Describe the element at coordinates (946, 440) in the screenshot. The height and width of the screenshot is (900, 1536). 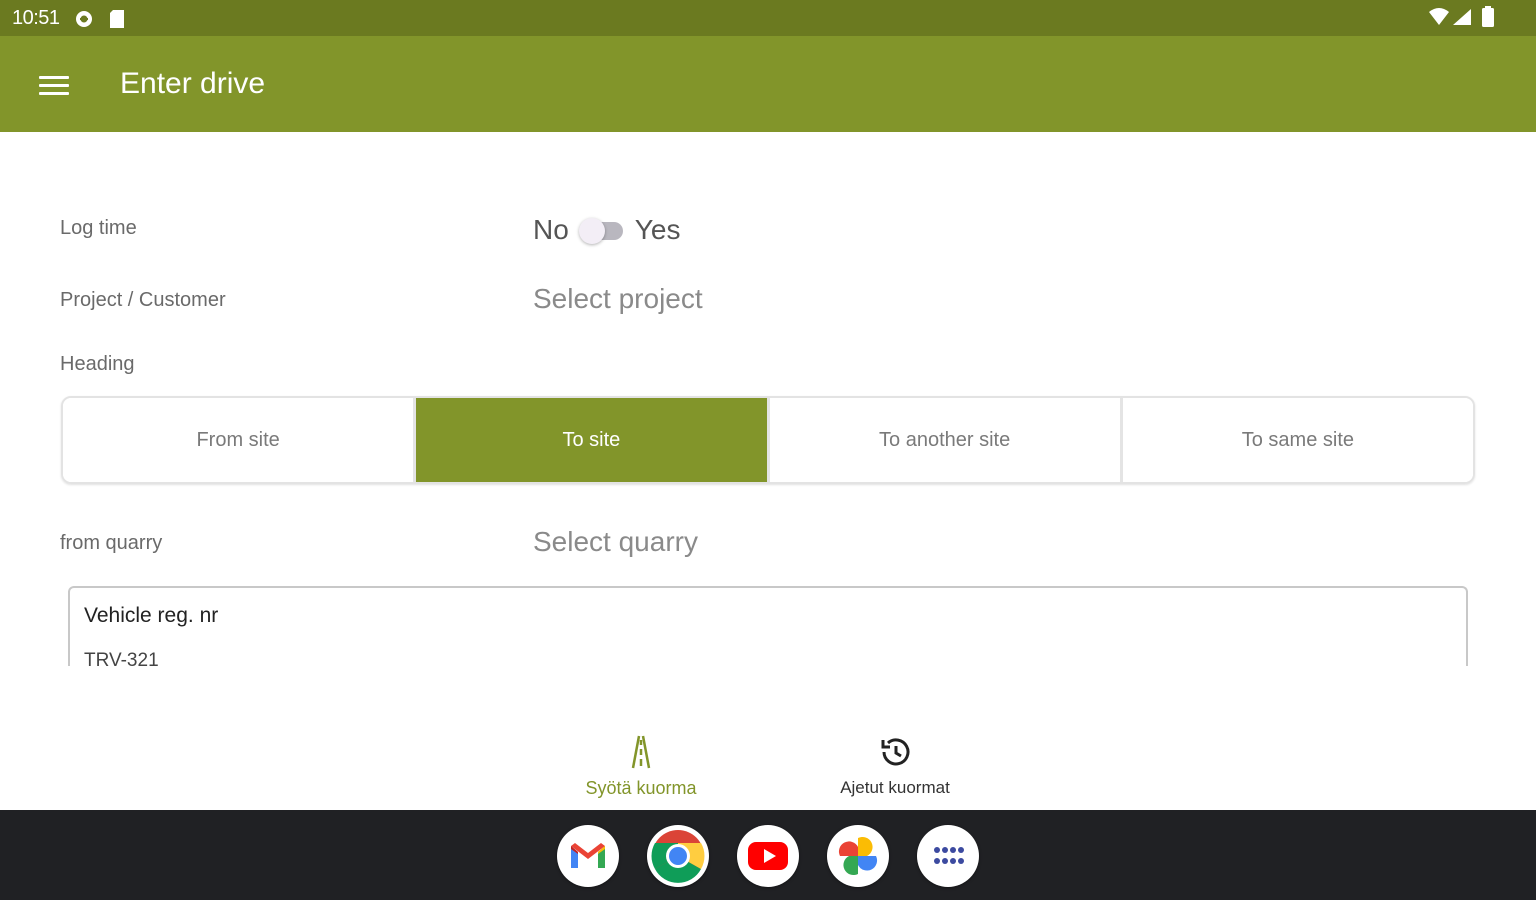
I see `heading-option-to-another-site: To another site` at that location.